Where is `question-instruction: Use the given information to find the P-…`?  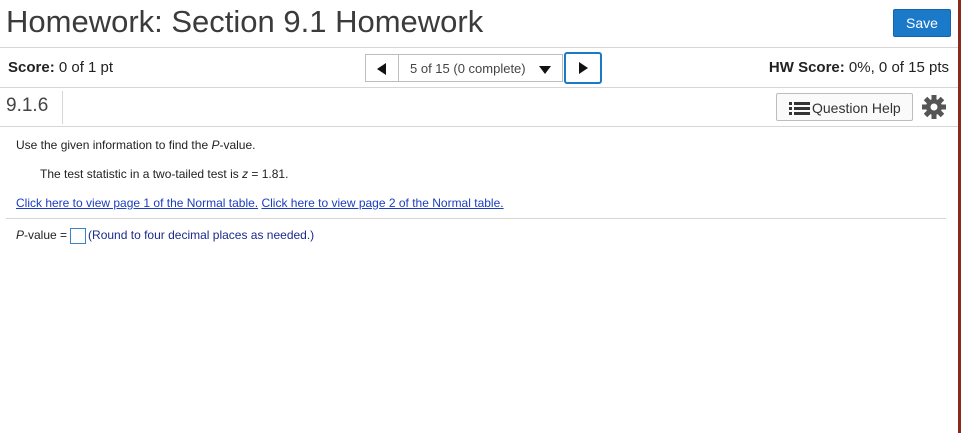 question-instruction: Use the given information to find the P-… is located at coordinates (136, 145).